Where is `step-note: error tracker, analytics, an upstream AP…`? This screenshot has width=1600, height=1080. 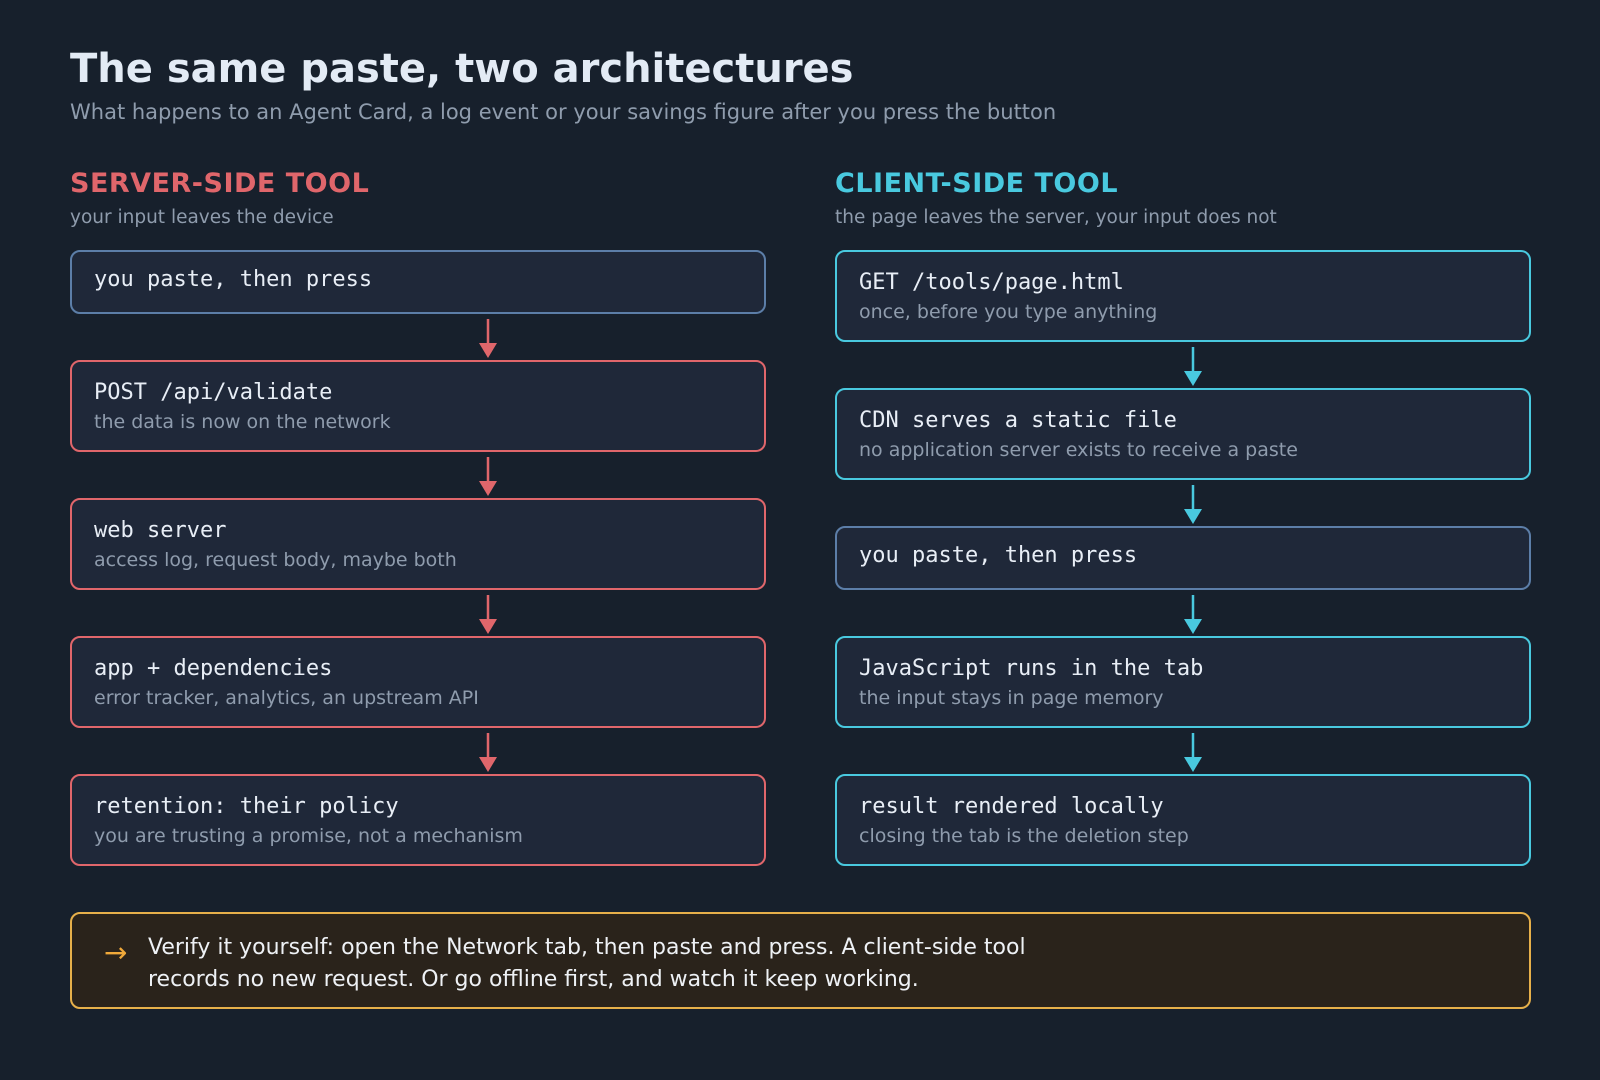
step-note: error tracker, analytics, an upstream AP… is located at coordinates (286, 698).